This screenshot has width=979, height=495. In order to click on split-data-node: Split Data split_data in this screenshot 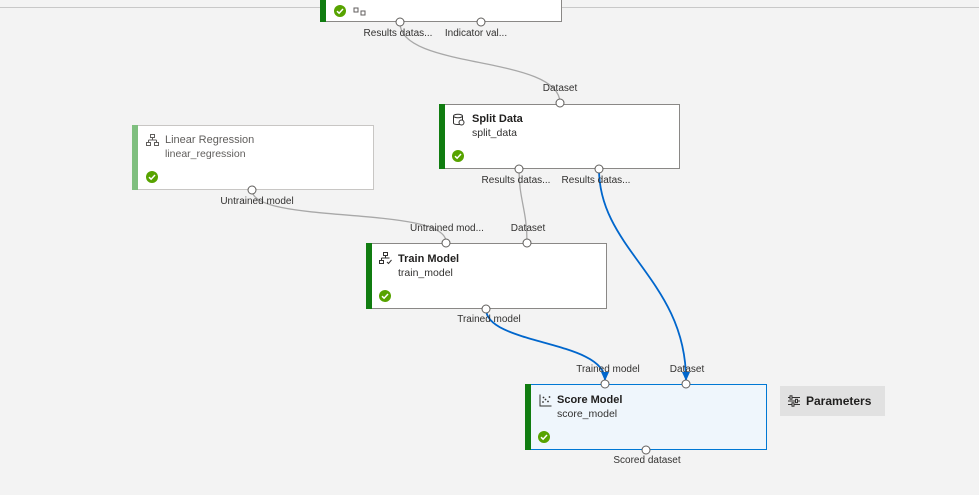, I will do `click(559, 136)`.